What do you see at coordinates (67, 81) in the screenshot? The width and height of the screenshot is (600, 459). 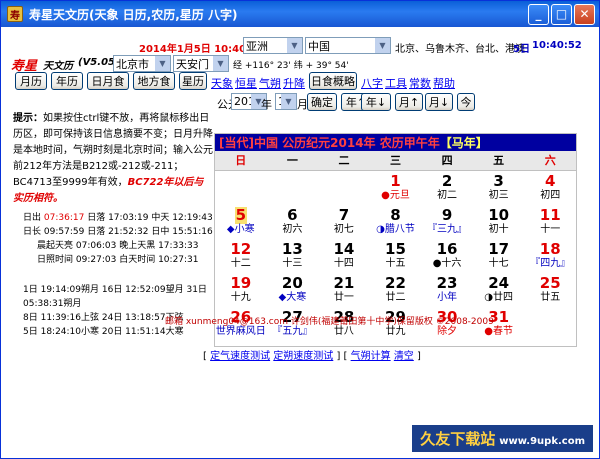 I see `year-calendar-button: 年历` at bounding box center [67, 81].